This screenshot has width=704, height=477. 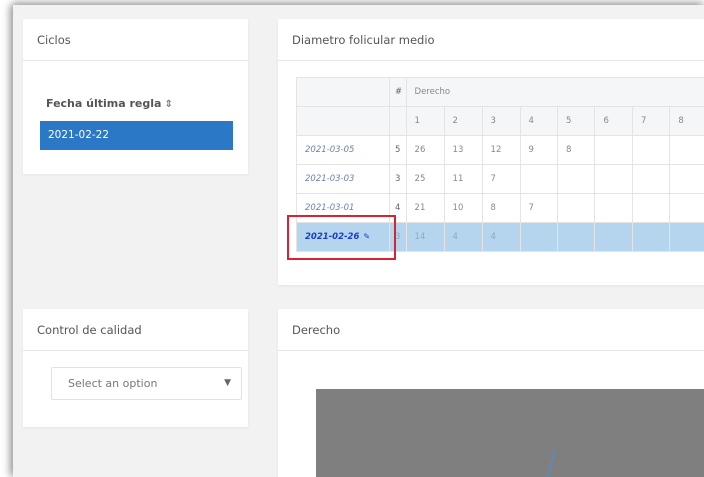 I want to click on table-row: 2021-02-26 ✎ 3 14 4 4, so click(x=500, y=237).